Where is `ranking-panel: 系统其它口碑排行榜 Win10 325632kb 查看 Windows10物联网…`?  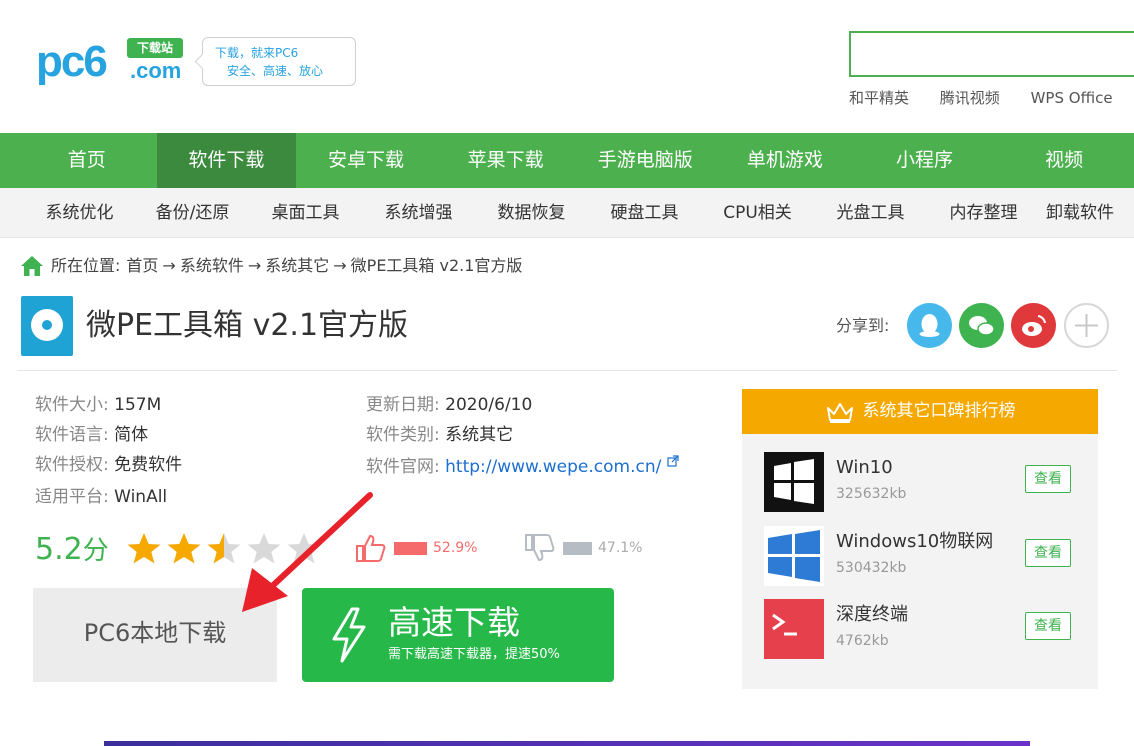
ranking-panel: 系统其它口碑排行榜 Win10 325632kb 查看 Windows10物联网… is located at coordinates (920, 539).